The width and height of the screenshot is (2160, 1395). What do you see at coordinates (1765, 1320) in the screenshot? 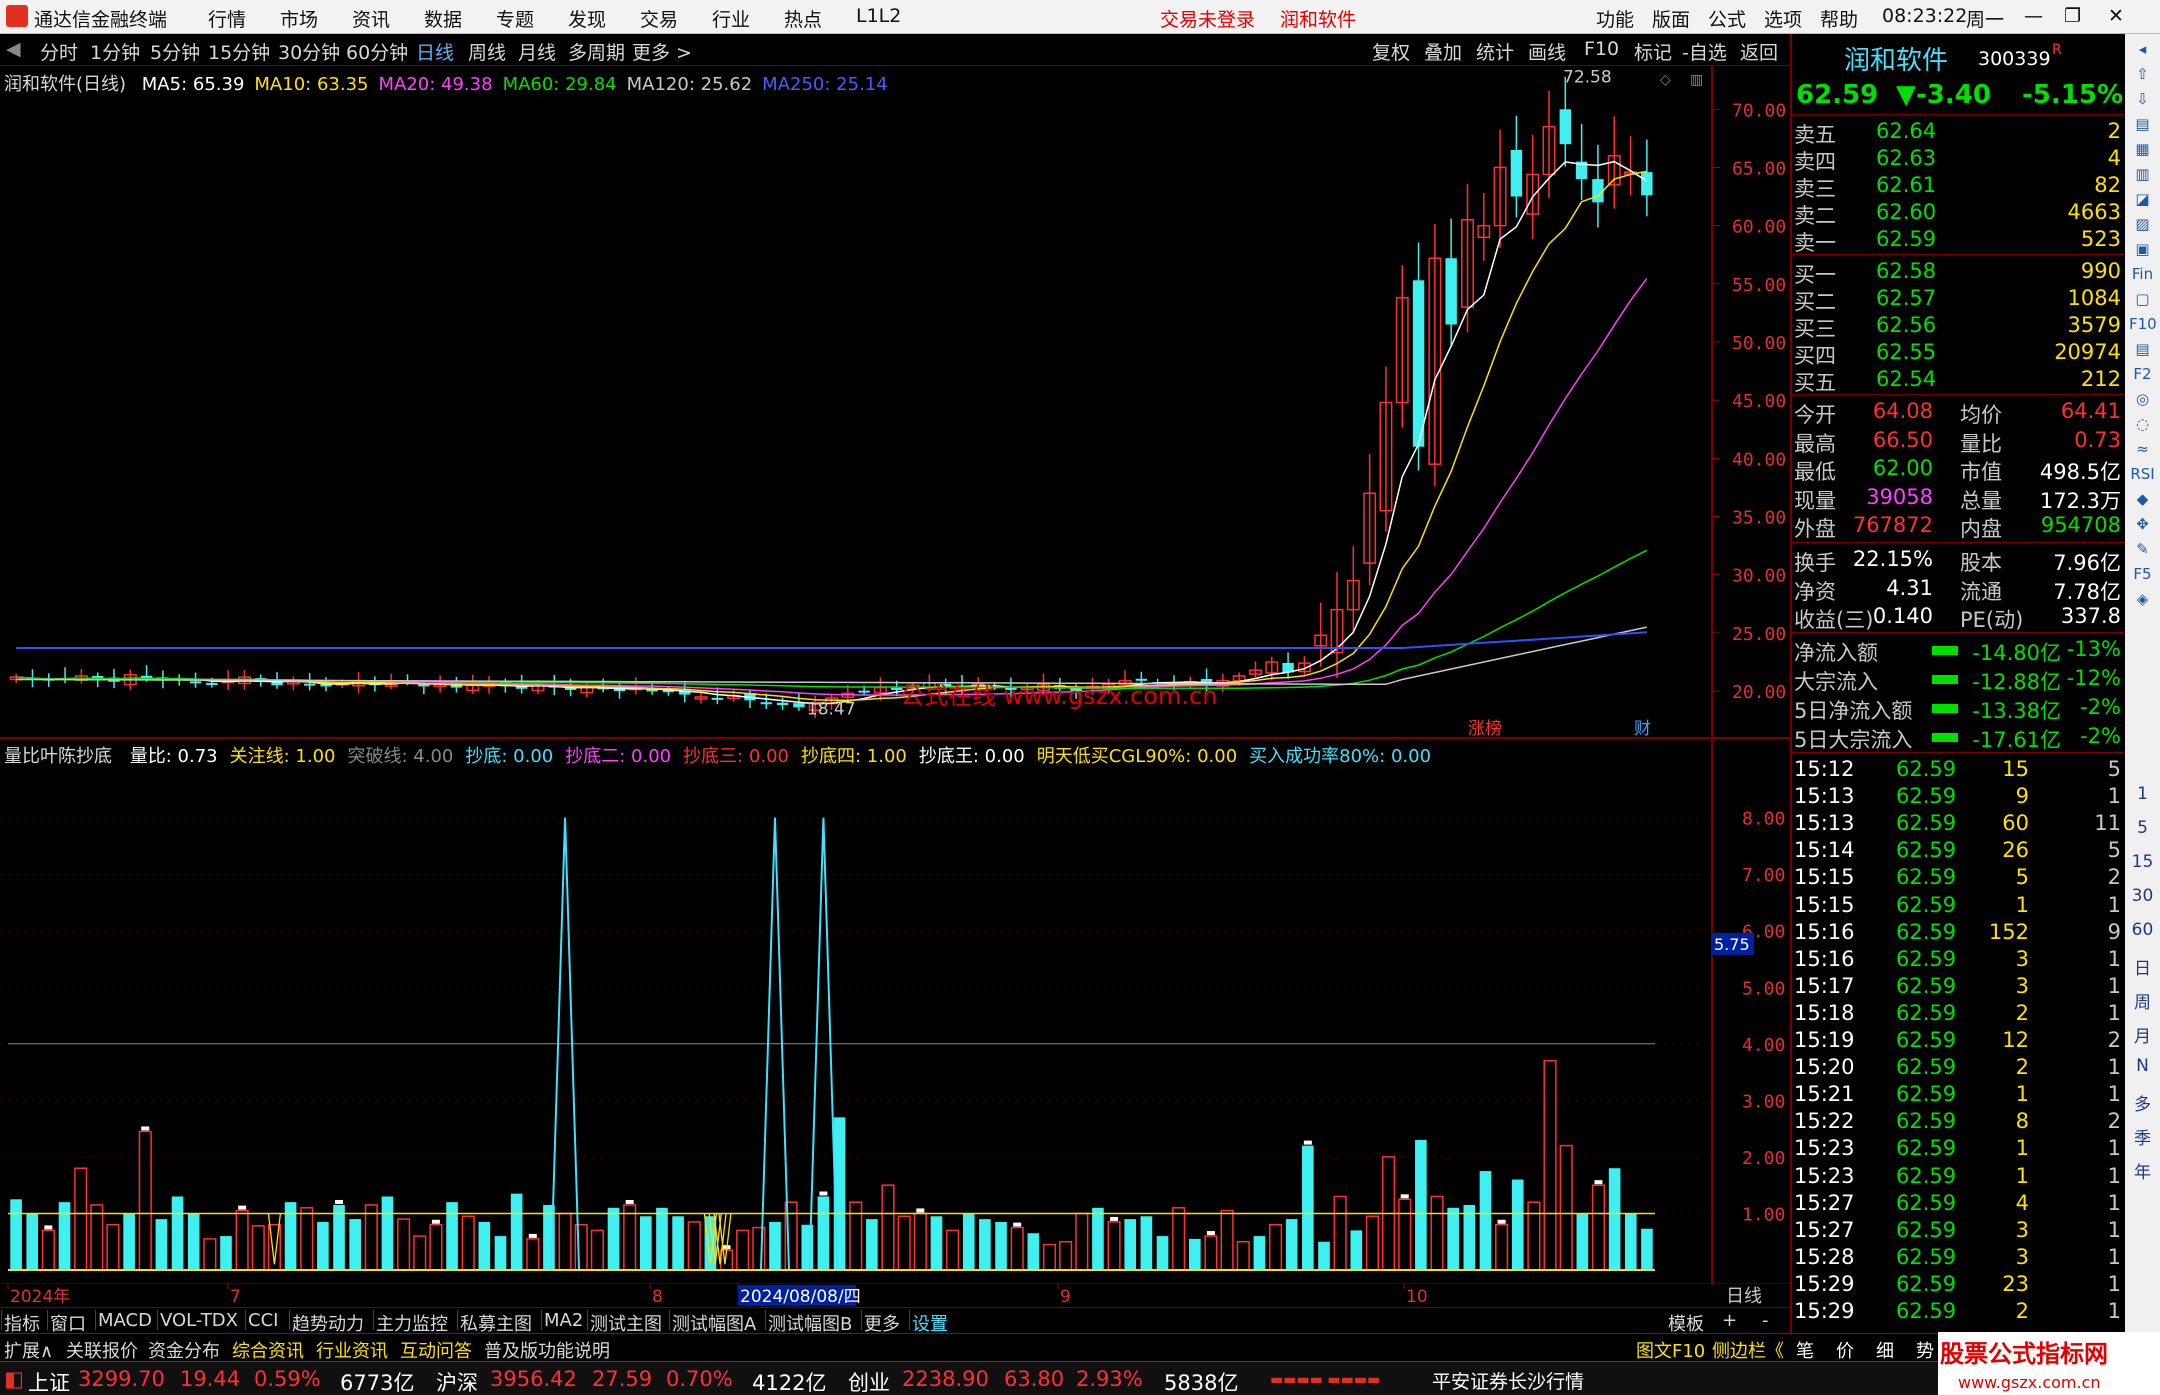
I see `tab-right-2: -` at bounding box center [1765, 1320].